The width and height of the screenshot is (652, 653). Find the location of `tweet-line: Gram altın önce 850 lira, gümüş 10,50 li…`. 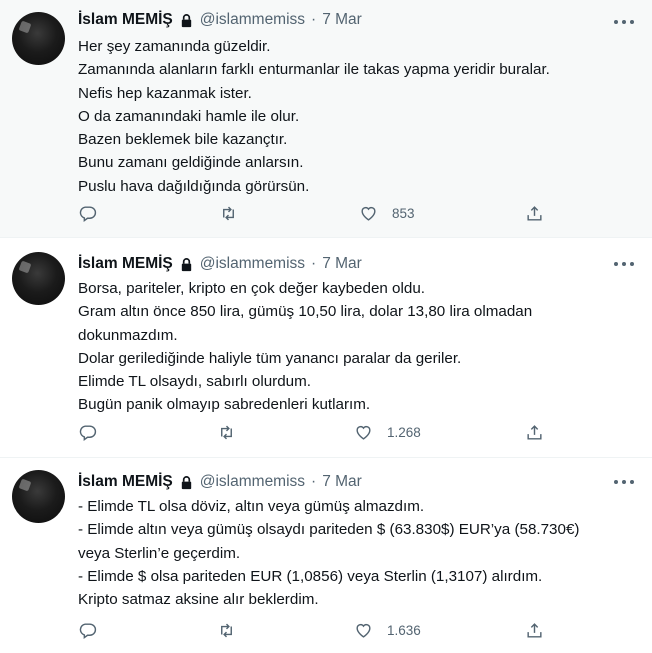

tweet-line: Gram altın önce 850 lira, gümüş 10,50 li… is located at coordinates (305, 312).